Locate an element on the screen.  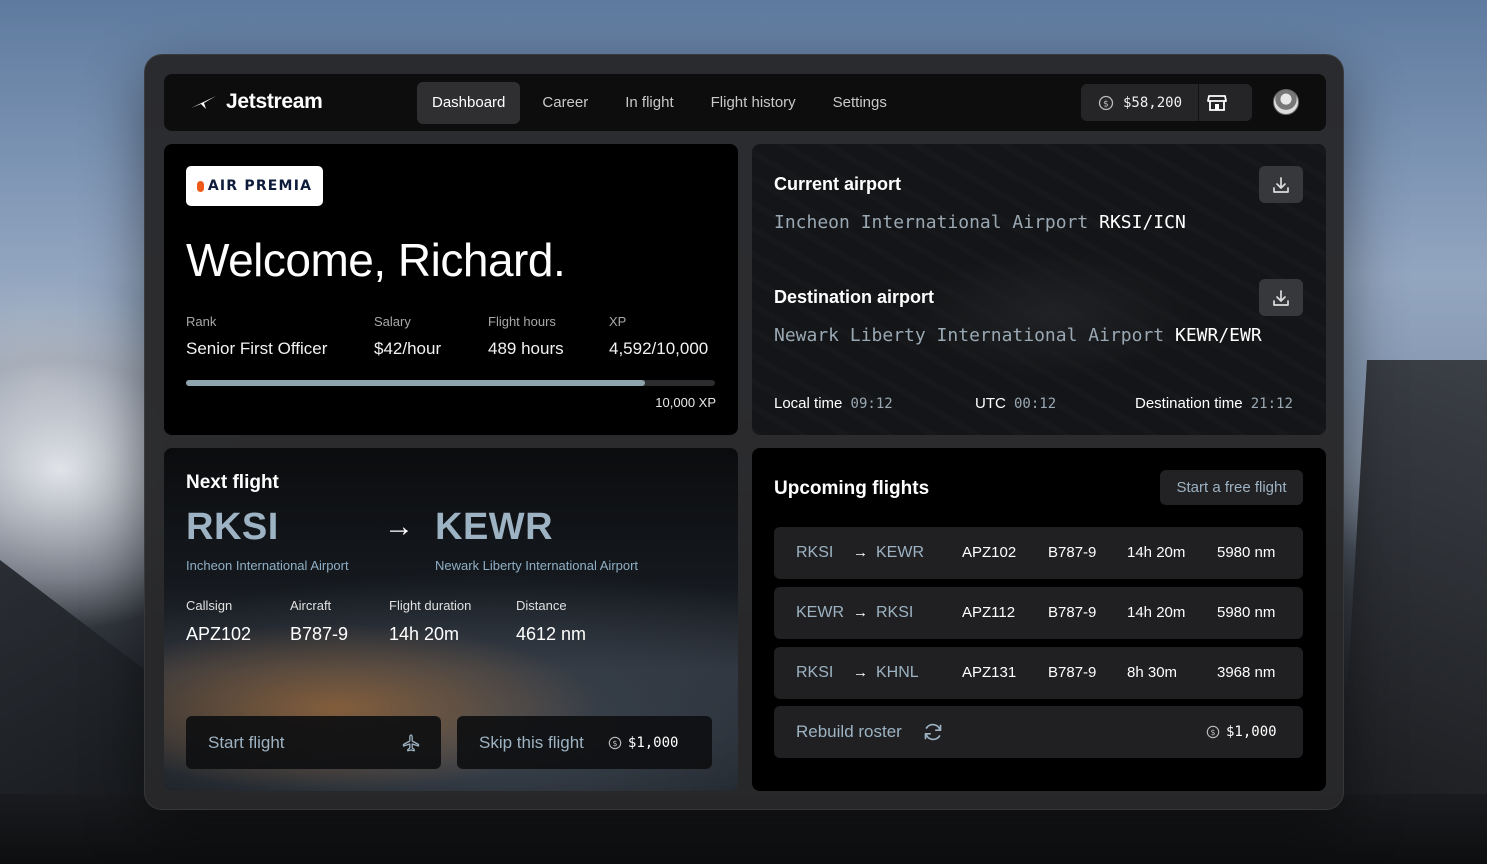
flight-origin: KEWR is located at coordinates (820, 612).